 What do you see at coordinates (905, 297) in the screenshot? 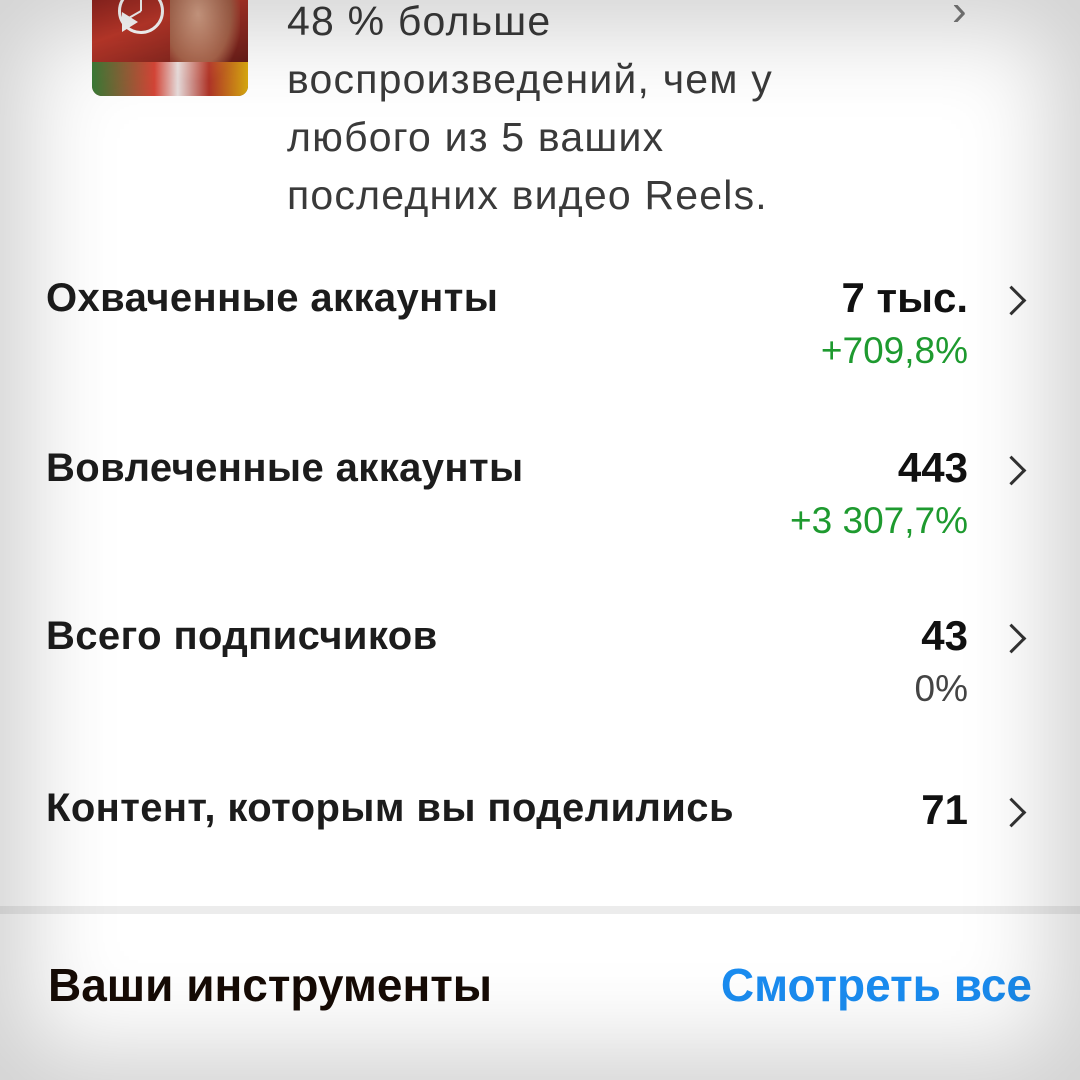
I see `metric-value: 7 тыс.` at bounding box center [905, 297].